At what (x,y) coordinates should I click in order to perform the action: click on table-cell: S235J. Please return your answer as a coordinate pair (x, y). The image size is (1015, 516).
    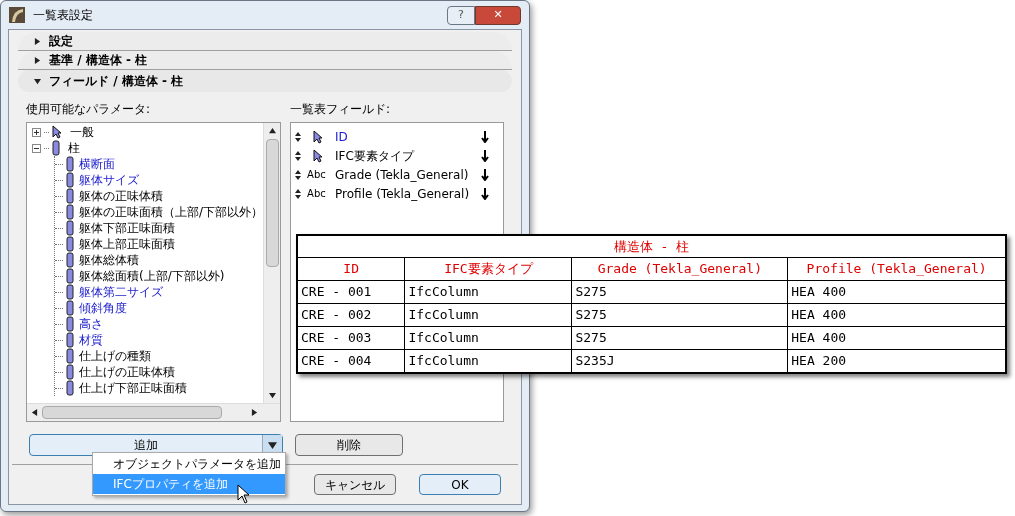
    Looking at the image, I should click on (680, 361).